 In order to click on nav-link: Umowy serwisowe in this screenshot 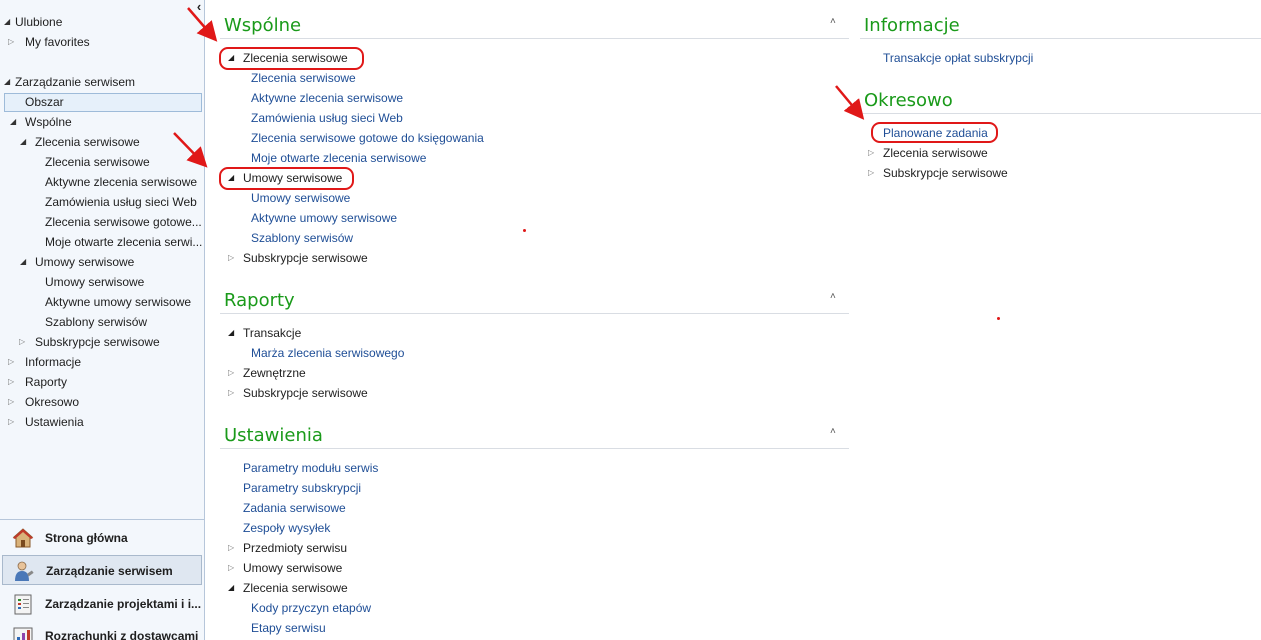, I will do `click(123, 282)`.